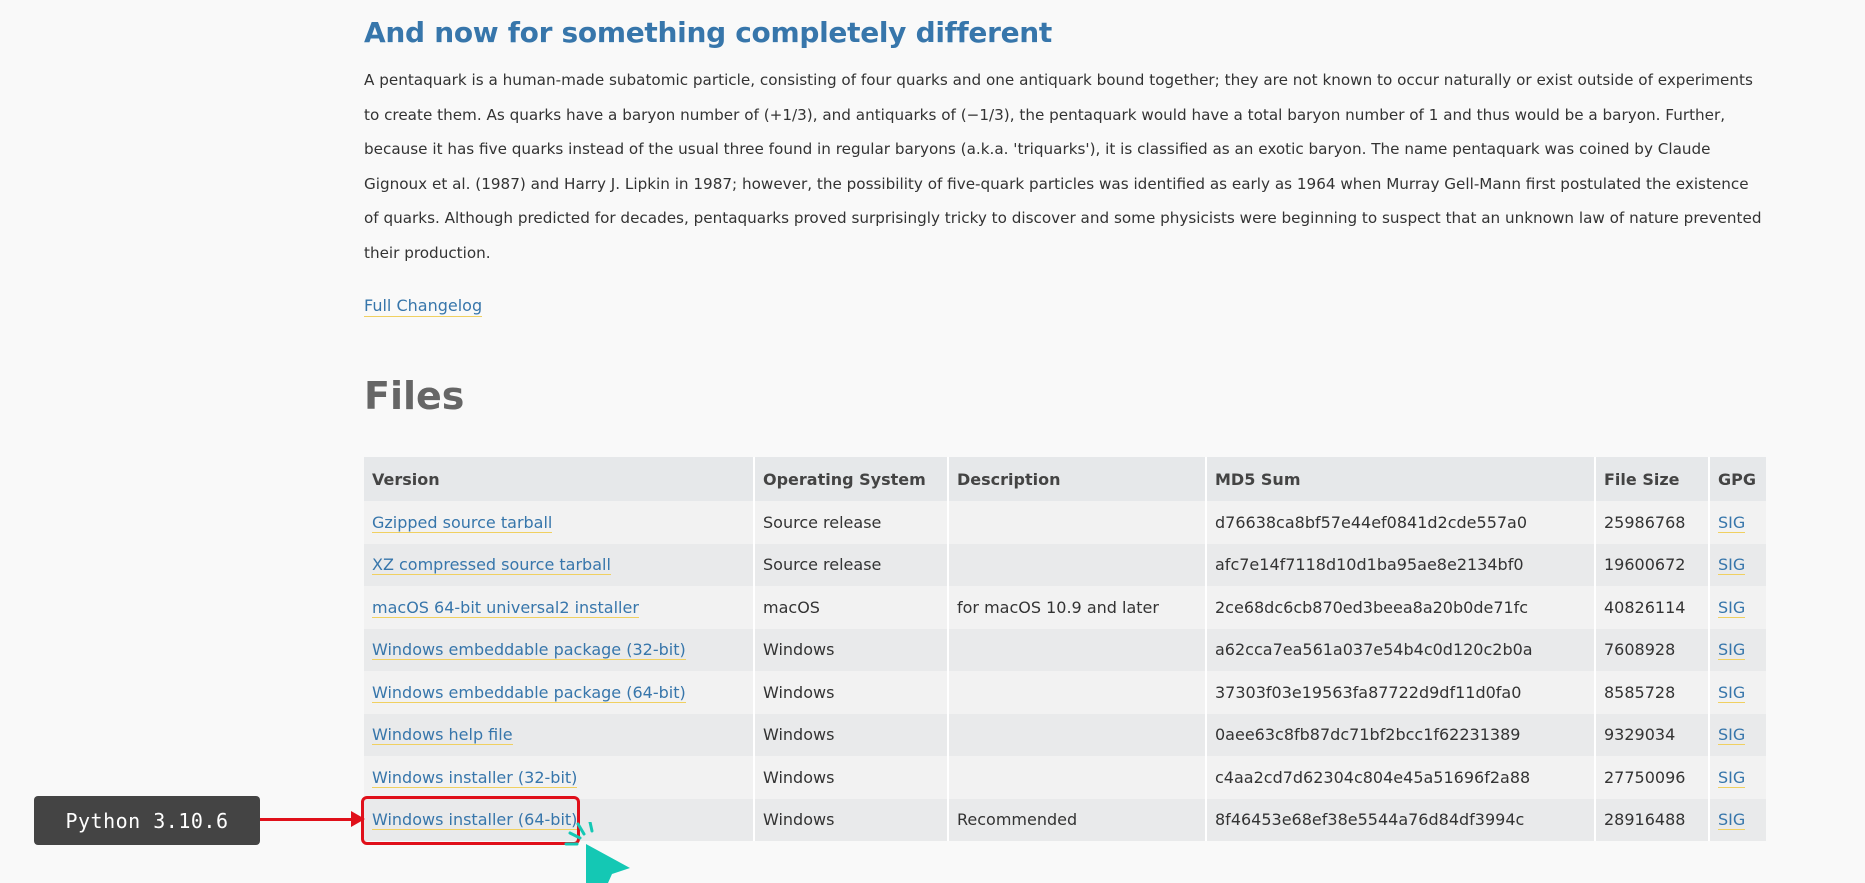 This screenshot has width=1865, height=883. I want to click on download-link-windows-embeddable-32: Windows embeddable package (32-bit), so click(529, 650).